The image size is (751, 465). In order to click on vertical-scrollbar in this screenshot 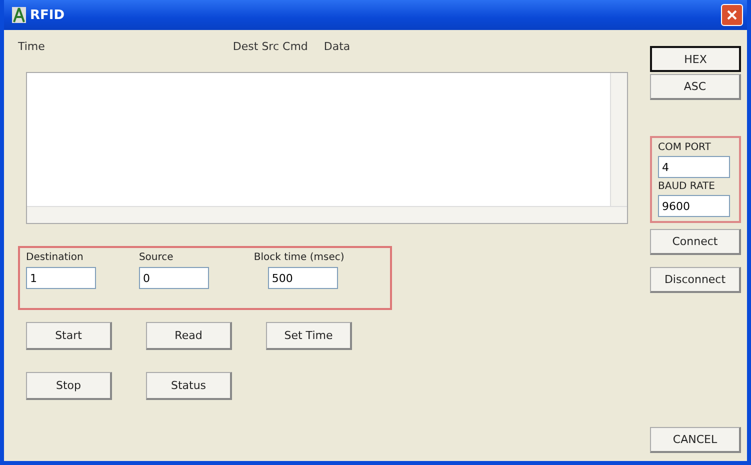, I will do `click(618, 140)`.